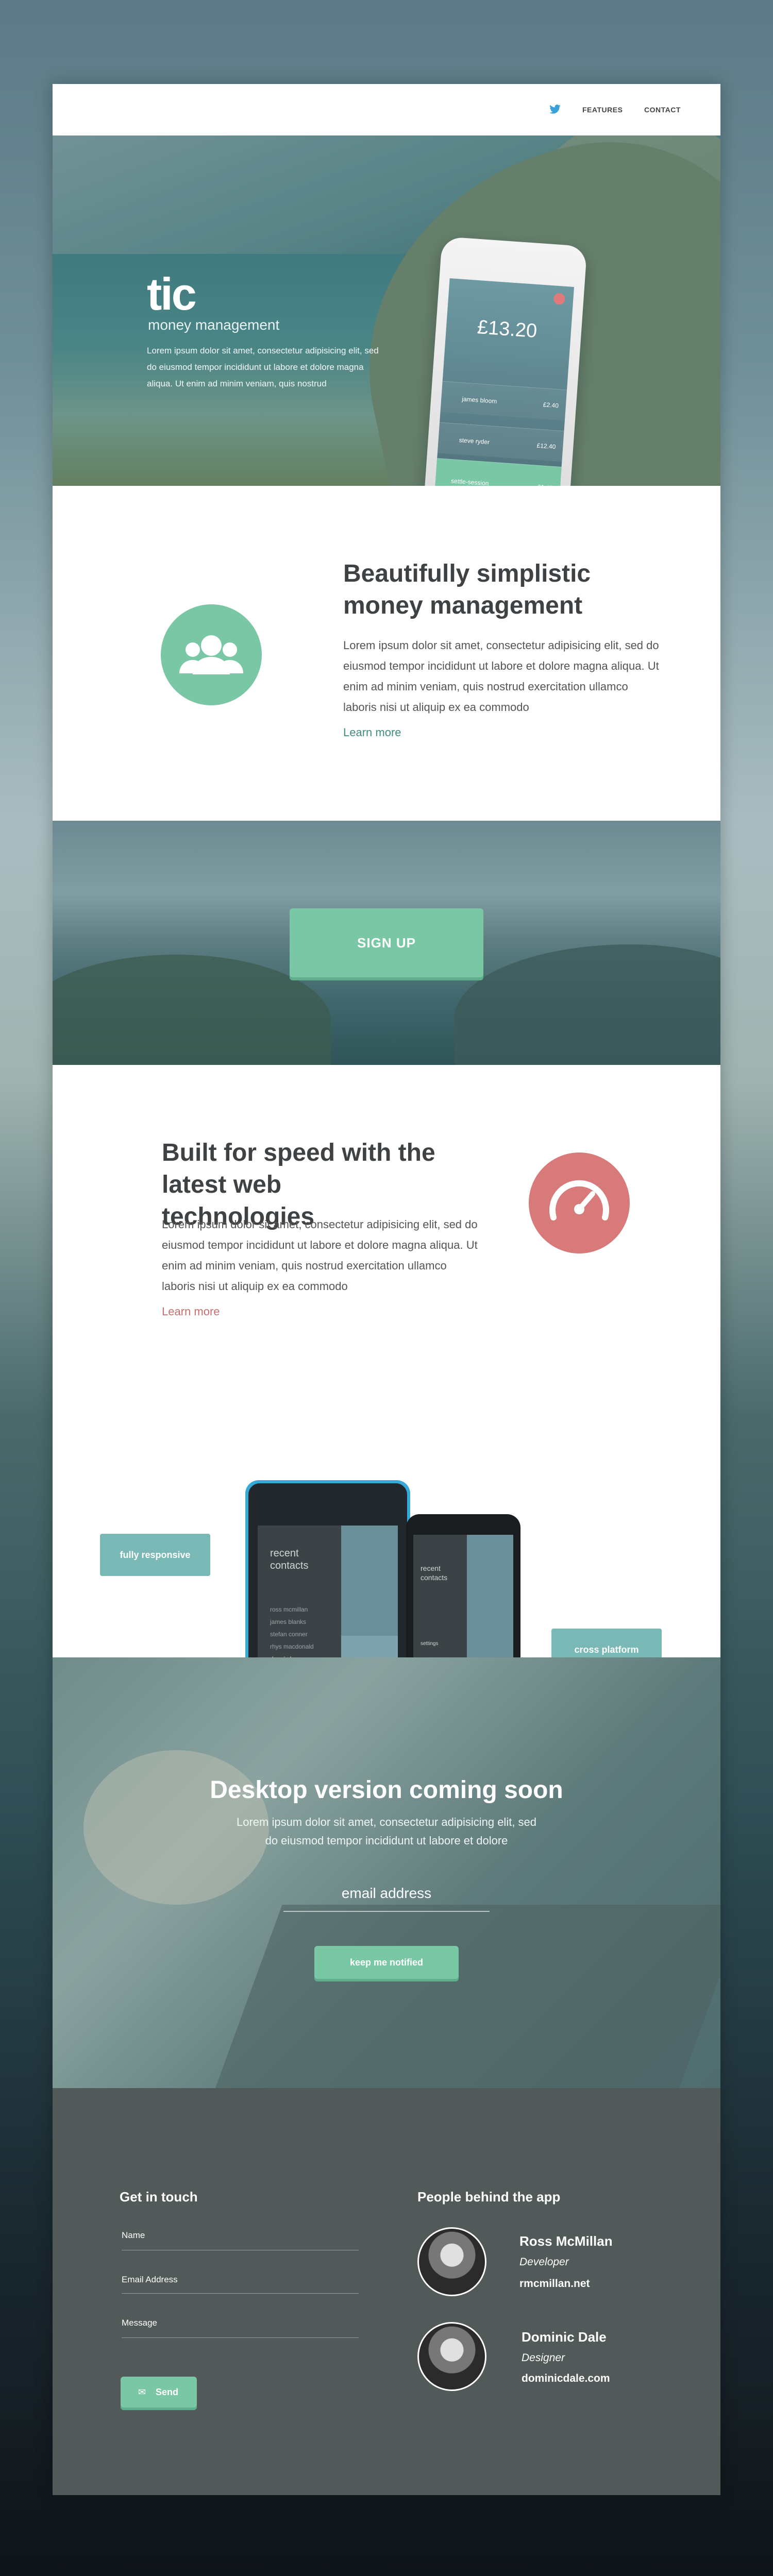 The image size is (773, 2576). Describe the element at coordinates (167, 2392) in the screenshot. I see `send-label: Send` at that location.